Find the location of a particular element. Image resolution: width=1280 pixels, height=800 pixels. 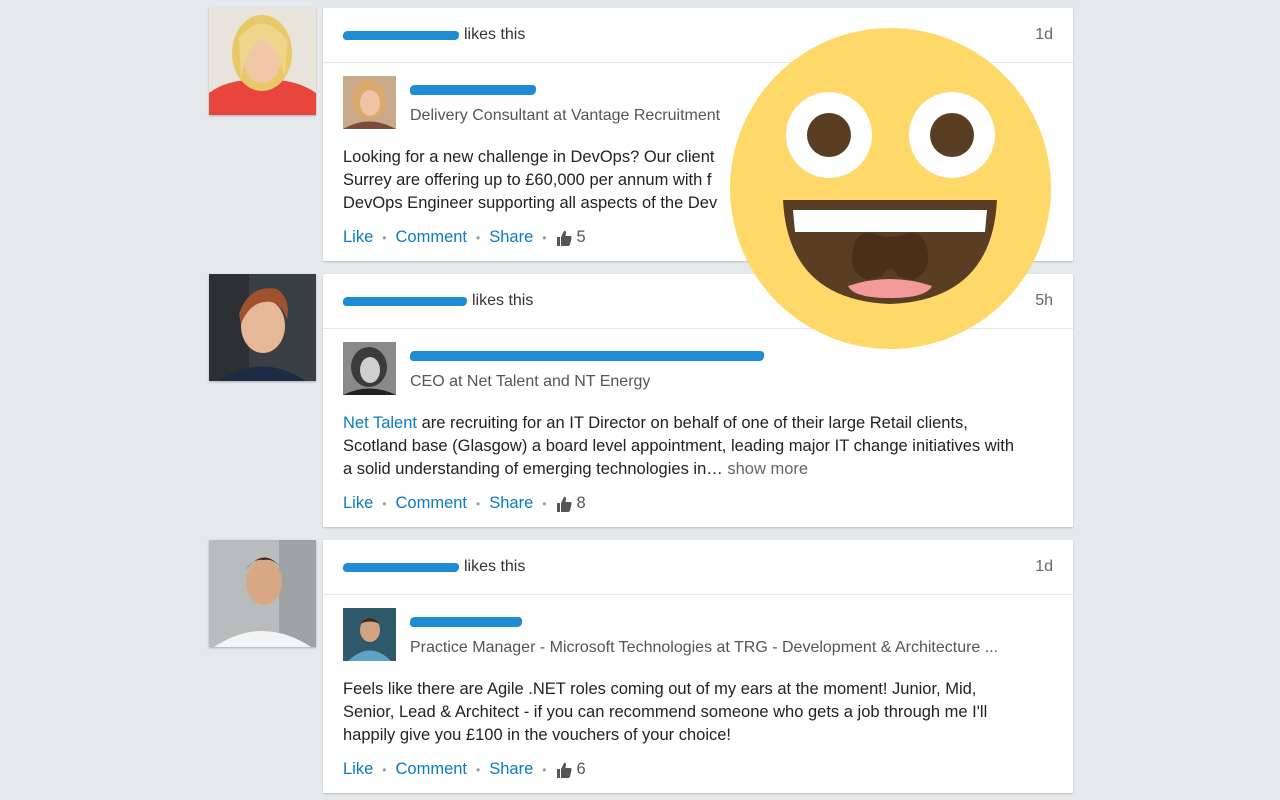

post-actions: Like • Comment • Share • 6 is located at coordinates (698, 771).